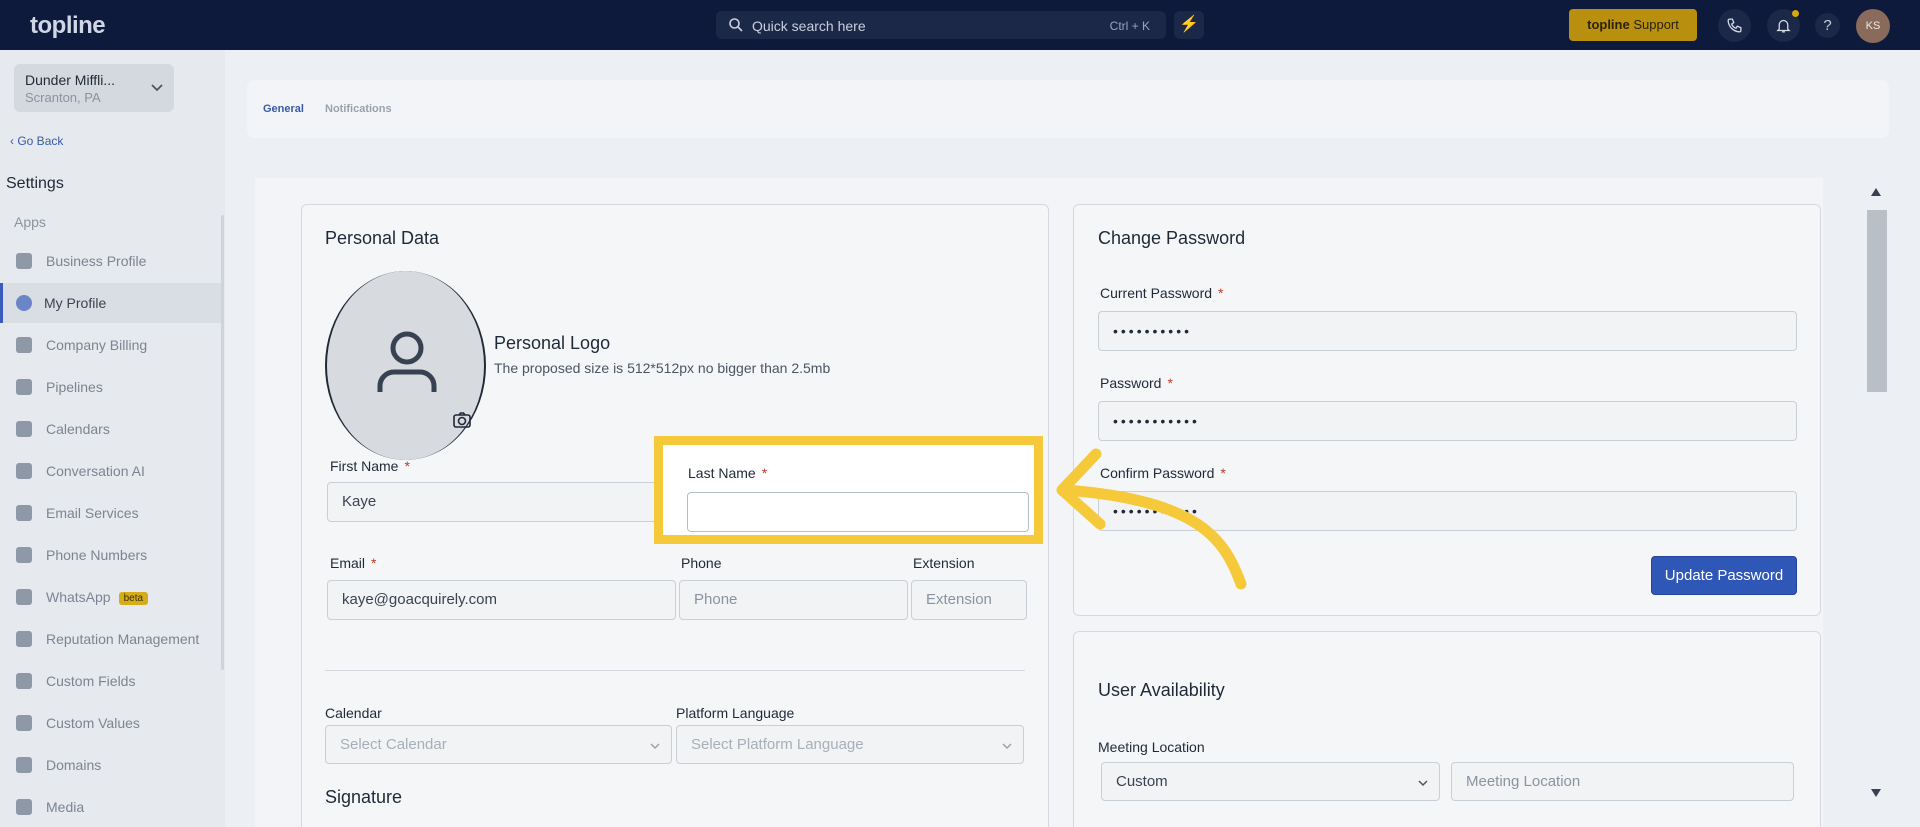  What do you see at coordinates (358, 109) in the screenshot?
I see `tab-notifications: Notifications` at bounding box center [358, 109].